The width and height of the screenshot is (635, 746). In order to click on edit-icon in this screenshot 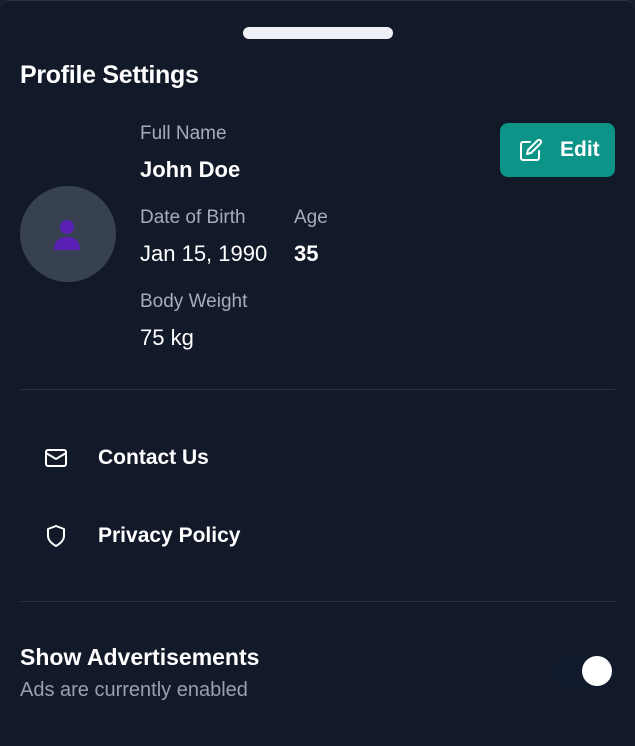, I will do `click(531, 149)`.